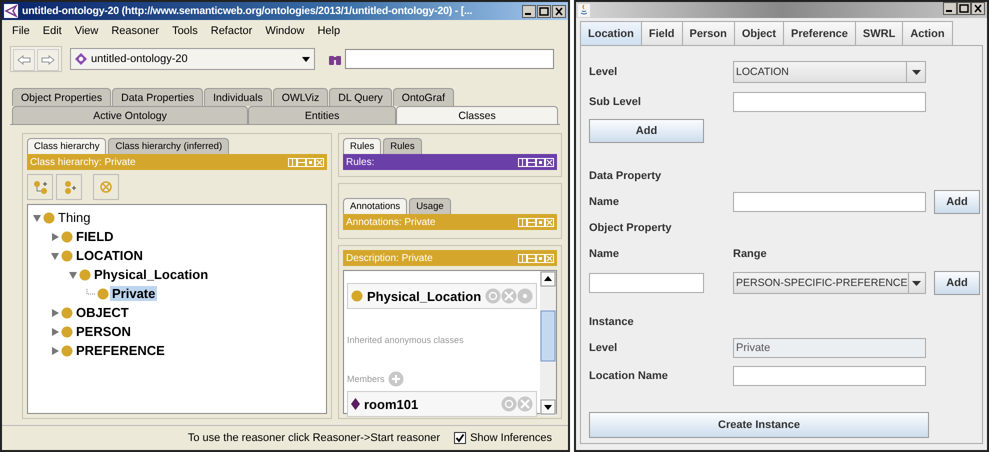  I want to click on menu-item: Reasoner, so click(137, 31).